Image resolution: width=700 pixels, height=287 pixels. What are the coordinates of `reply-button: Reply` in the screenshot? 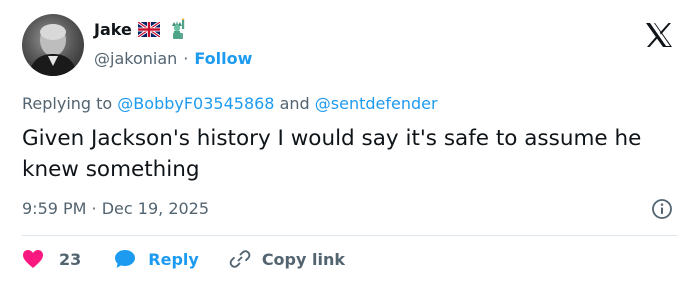 It's located at (156, 259).